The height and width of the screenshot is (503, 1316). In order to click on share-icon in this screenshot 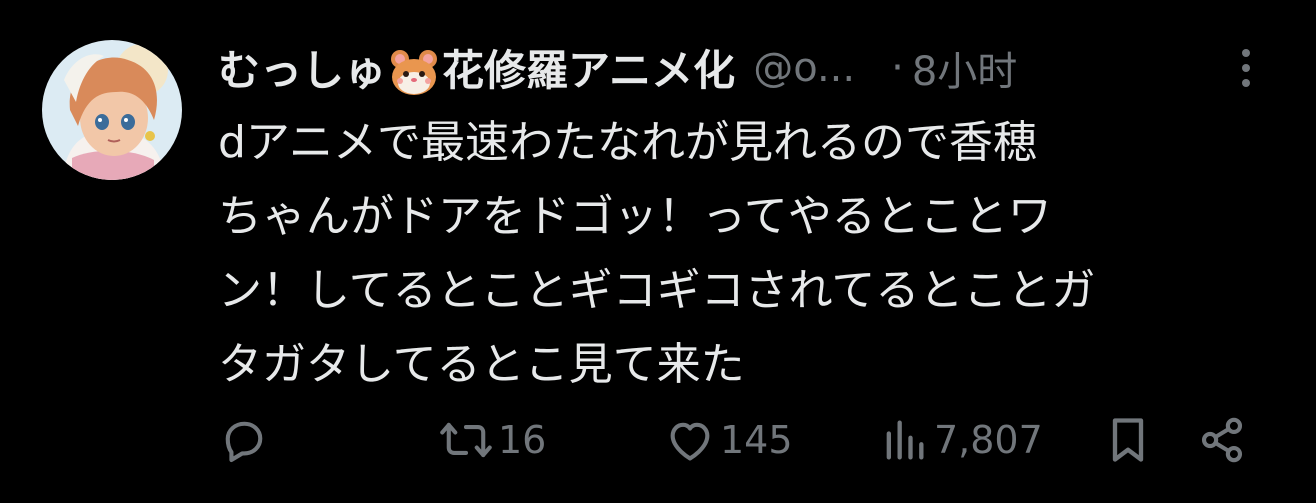, I will do `click(1222, 440)`.